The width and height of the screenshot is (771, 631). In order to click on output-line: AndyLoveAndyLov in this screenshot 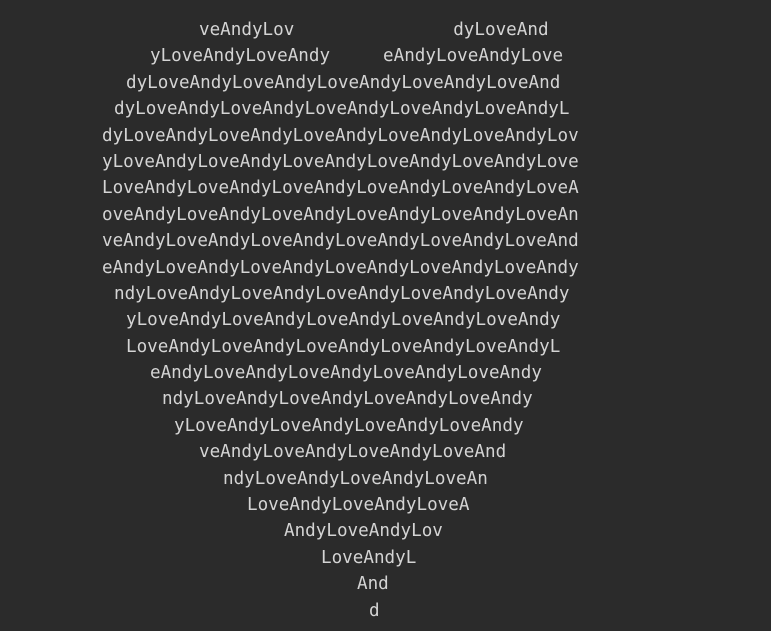, I will do `click(363, 531)`.